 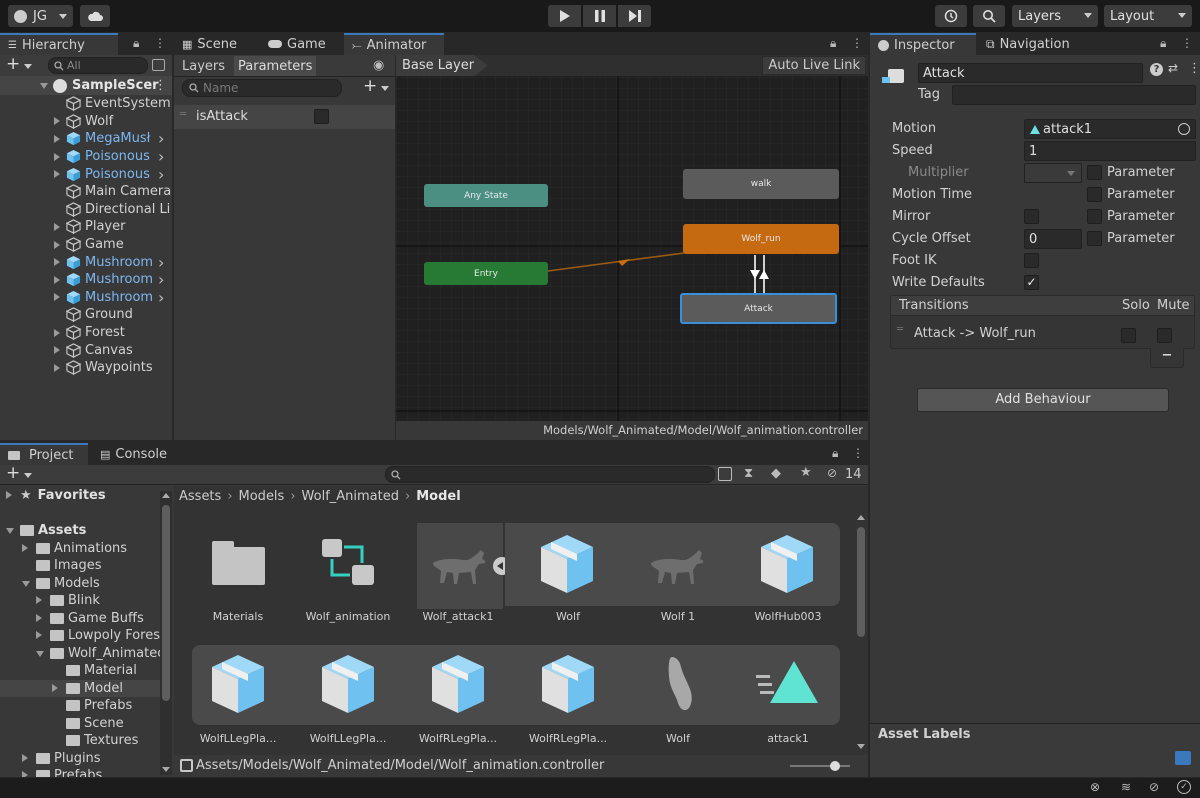 I want to click on tab-navigation: ⧉ Navigation, so click(x=1028, y=44).